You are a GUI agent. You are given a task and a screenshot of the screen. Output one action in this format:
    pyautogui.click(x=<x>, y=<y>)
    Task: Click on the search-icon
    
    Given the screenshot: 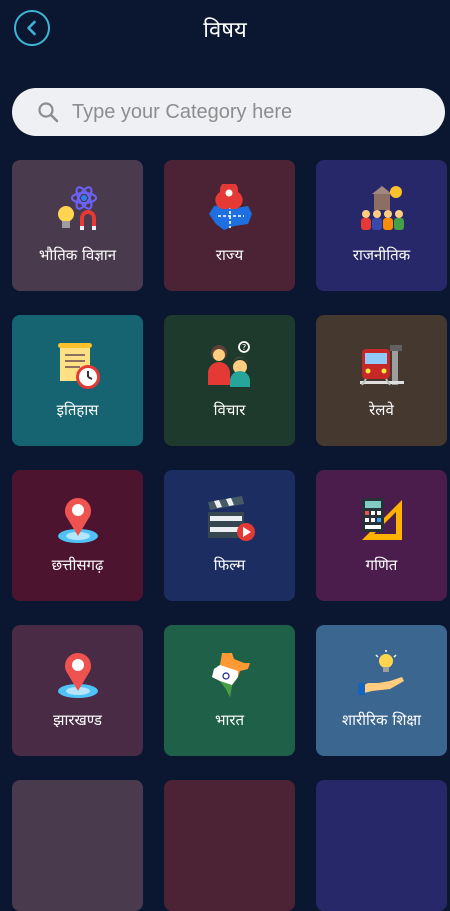 What is the action you would take?
    pyautogui.click(x=48, y=112)
    